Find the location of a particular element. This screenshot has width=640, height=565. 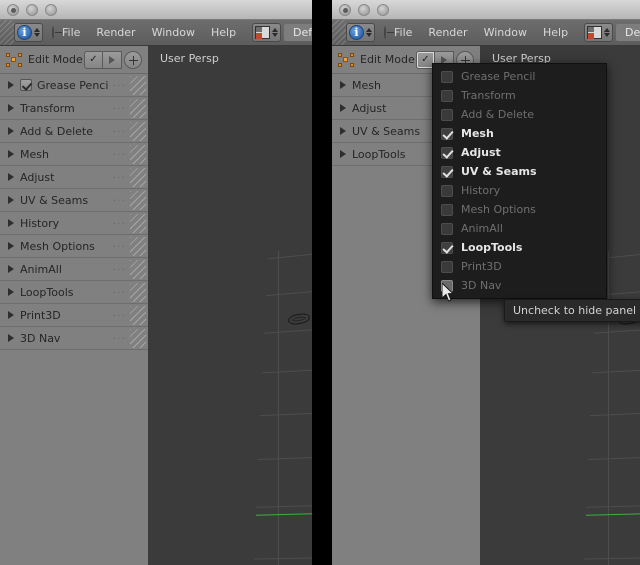

dropdown-item: Transform is located at coordinates (519, 95).